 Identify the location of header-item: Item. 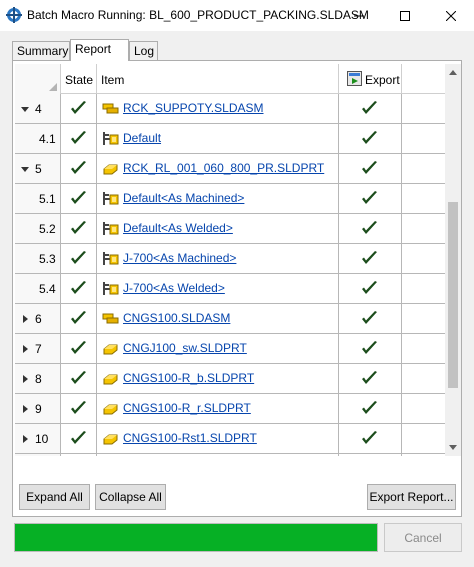
(218, 79).